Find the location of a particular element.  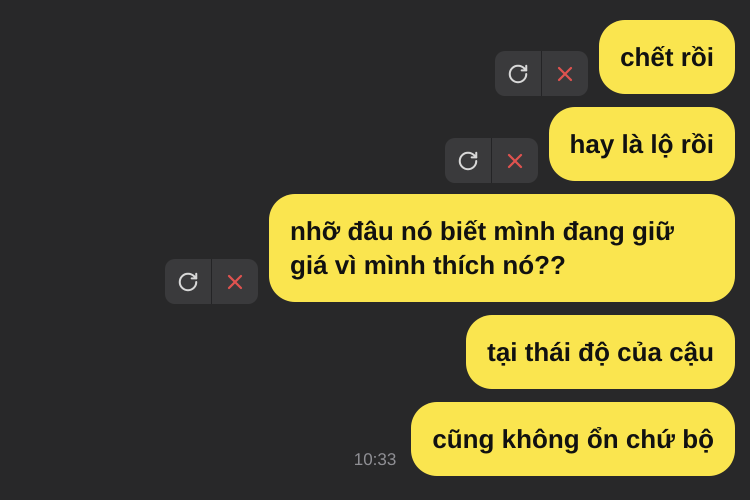

message-time: 10:33 is located at coordinates (375, 460).